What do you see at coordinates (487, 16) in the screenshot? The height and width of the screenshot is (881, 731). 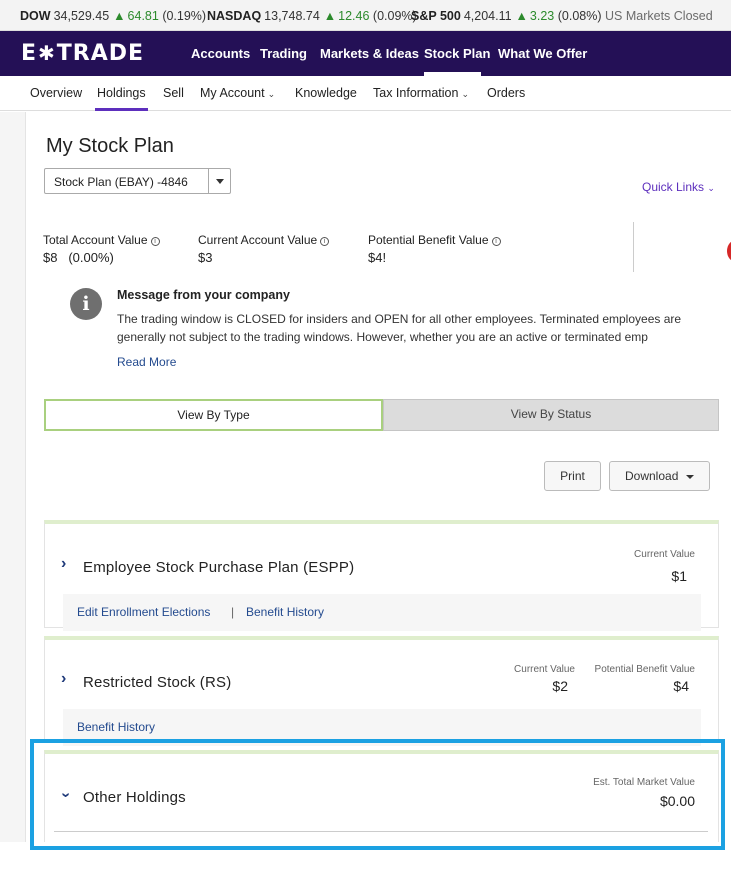 I see `ticker-value: 4,204.11` at bounding box center [487, 16].